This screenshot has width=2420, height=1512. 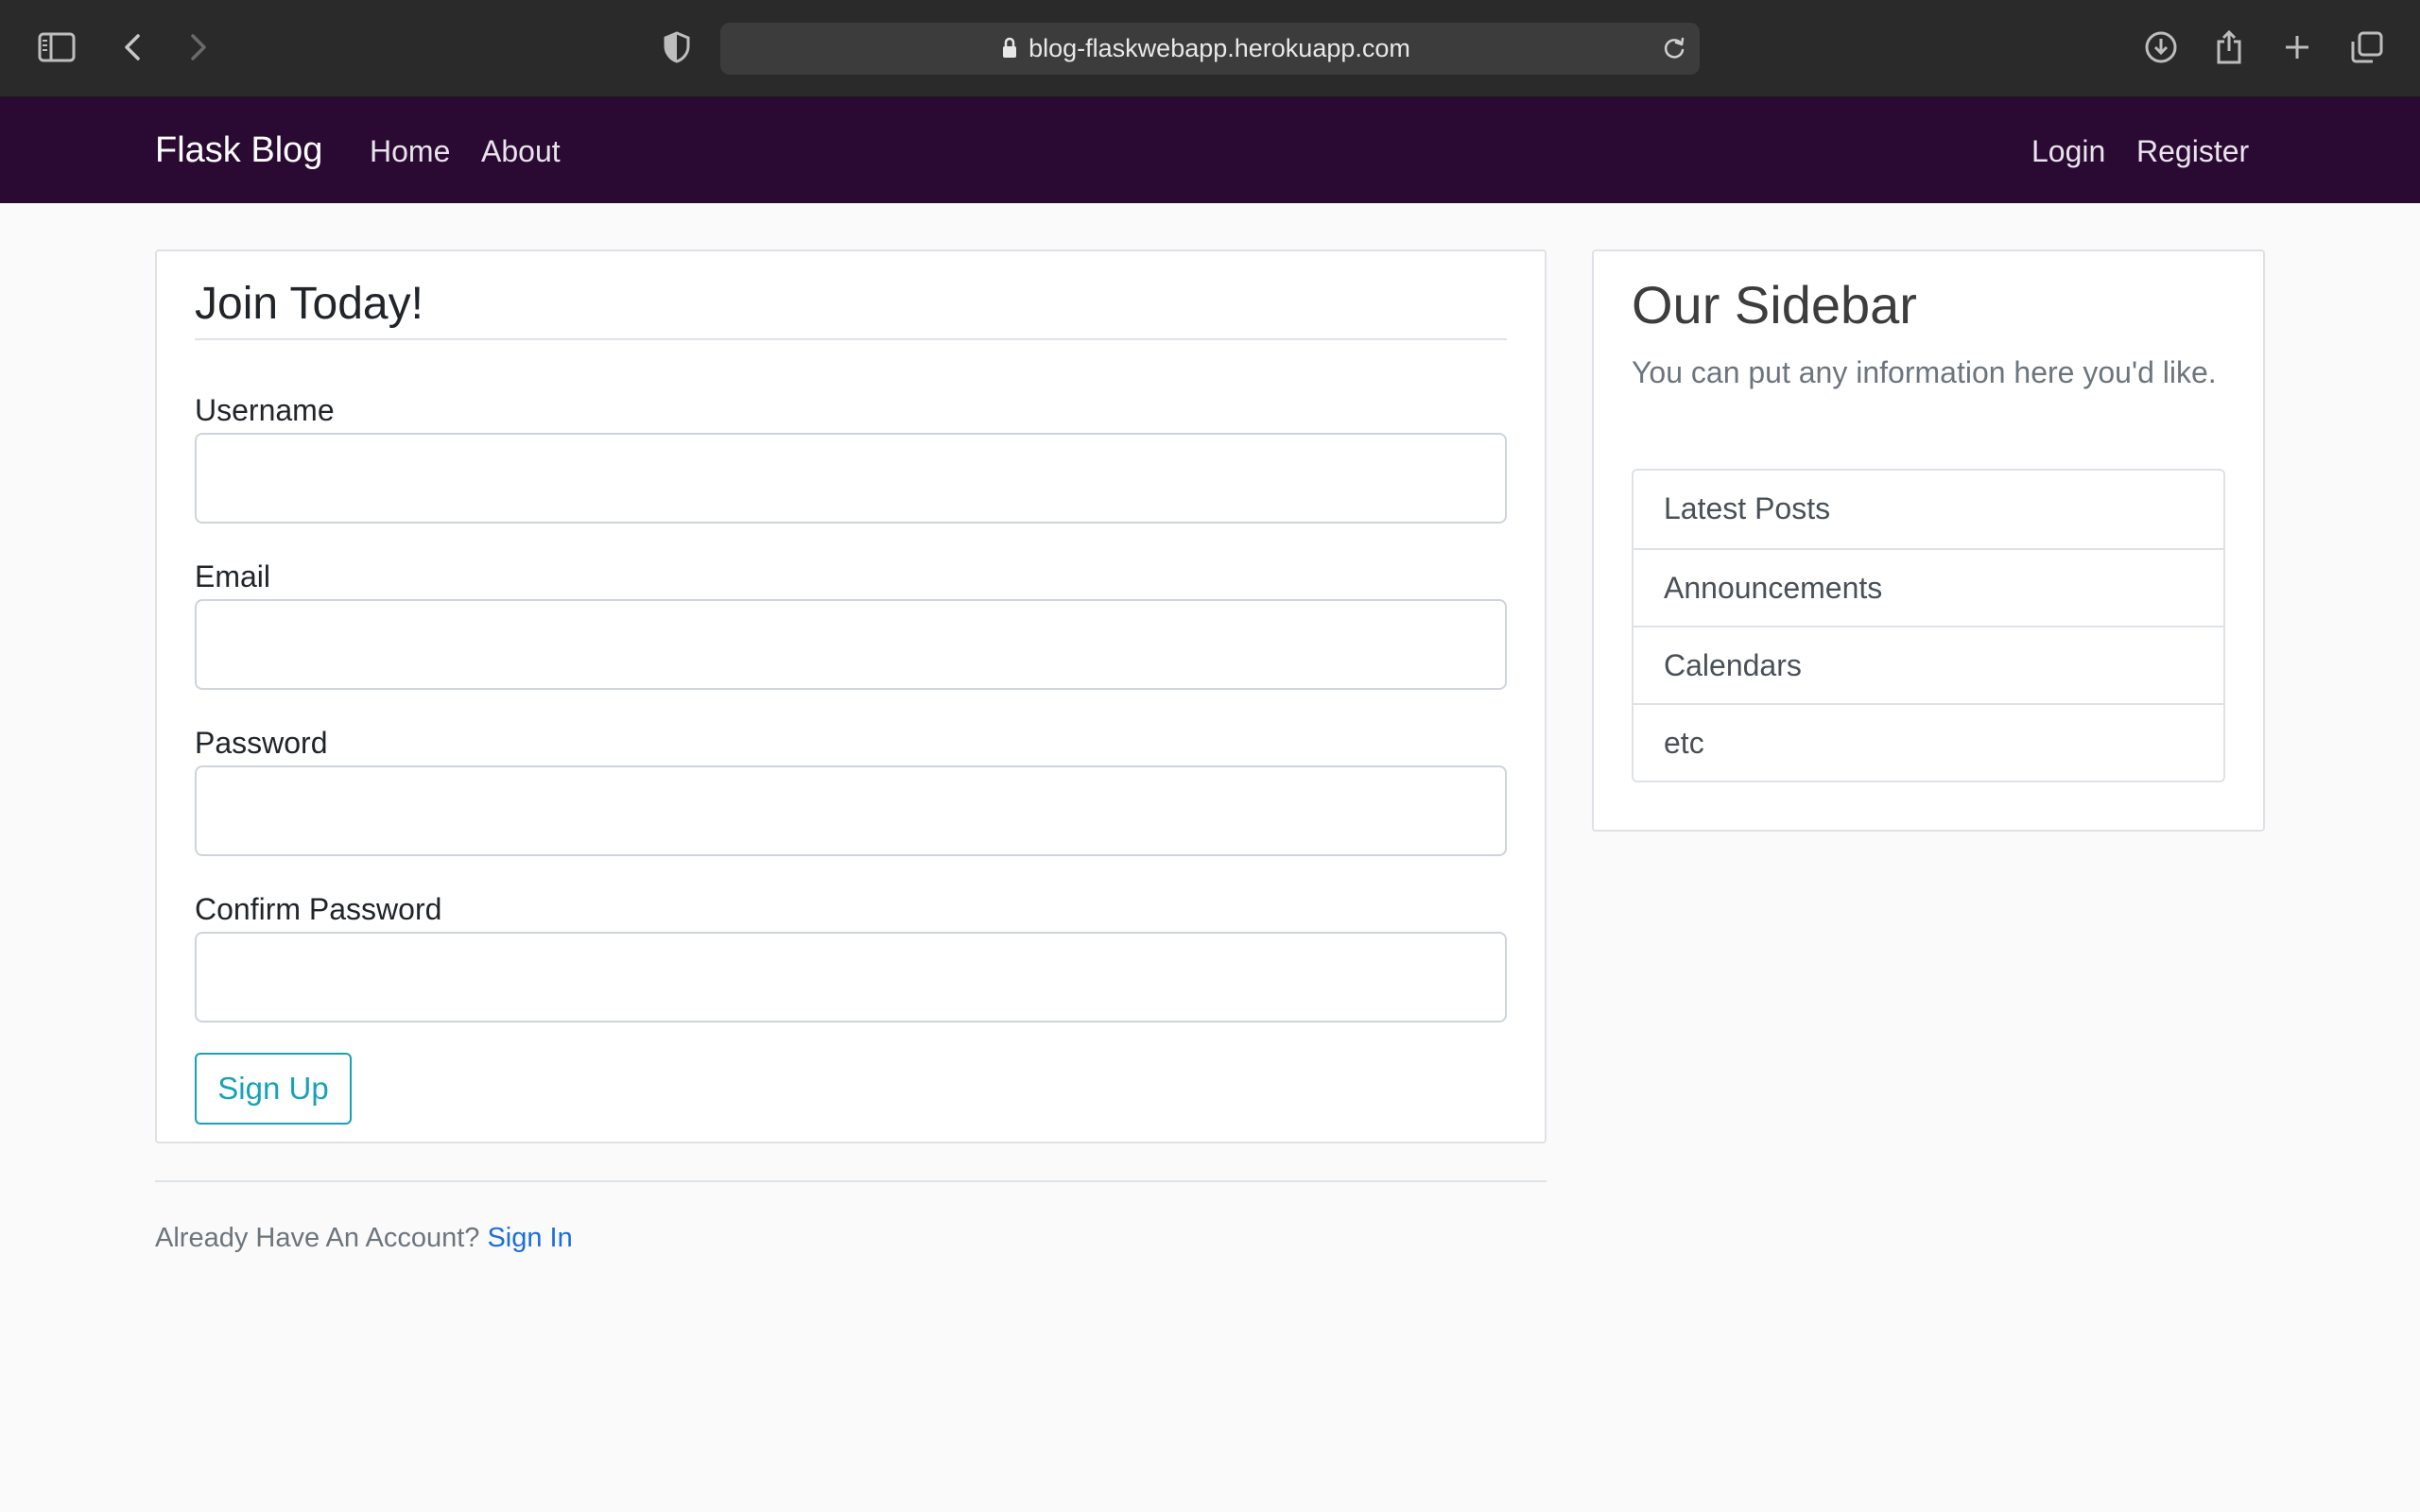 I want to click on site-navbar: Flask Blog Home About Login Register, so click(x=1210, y=150).